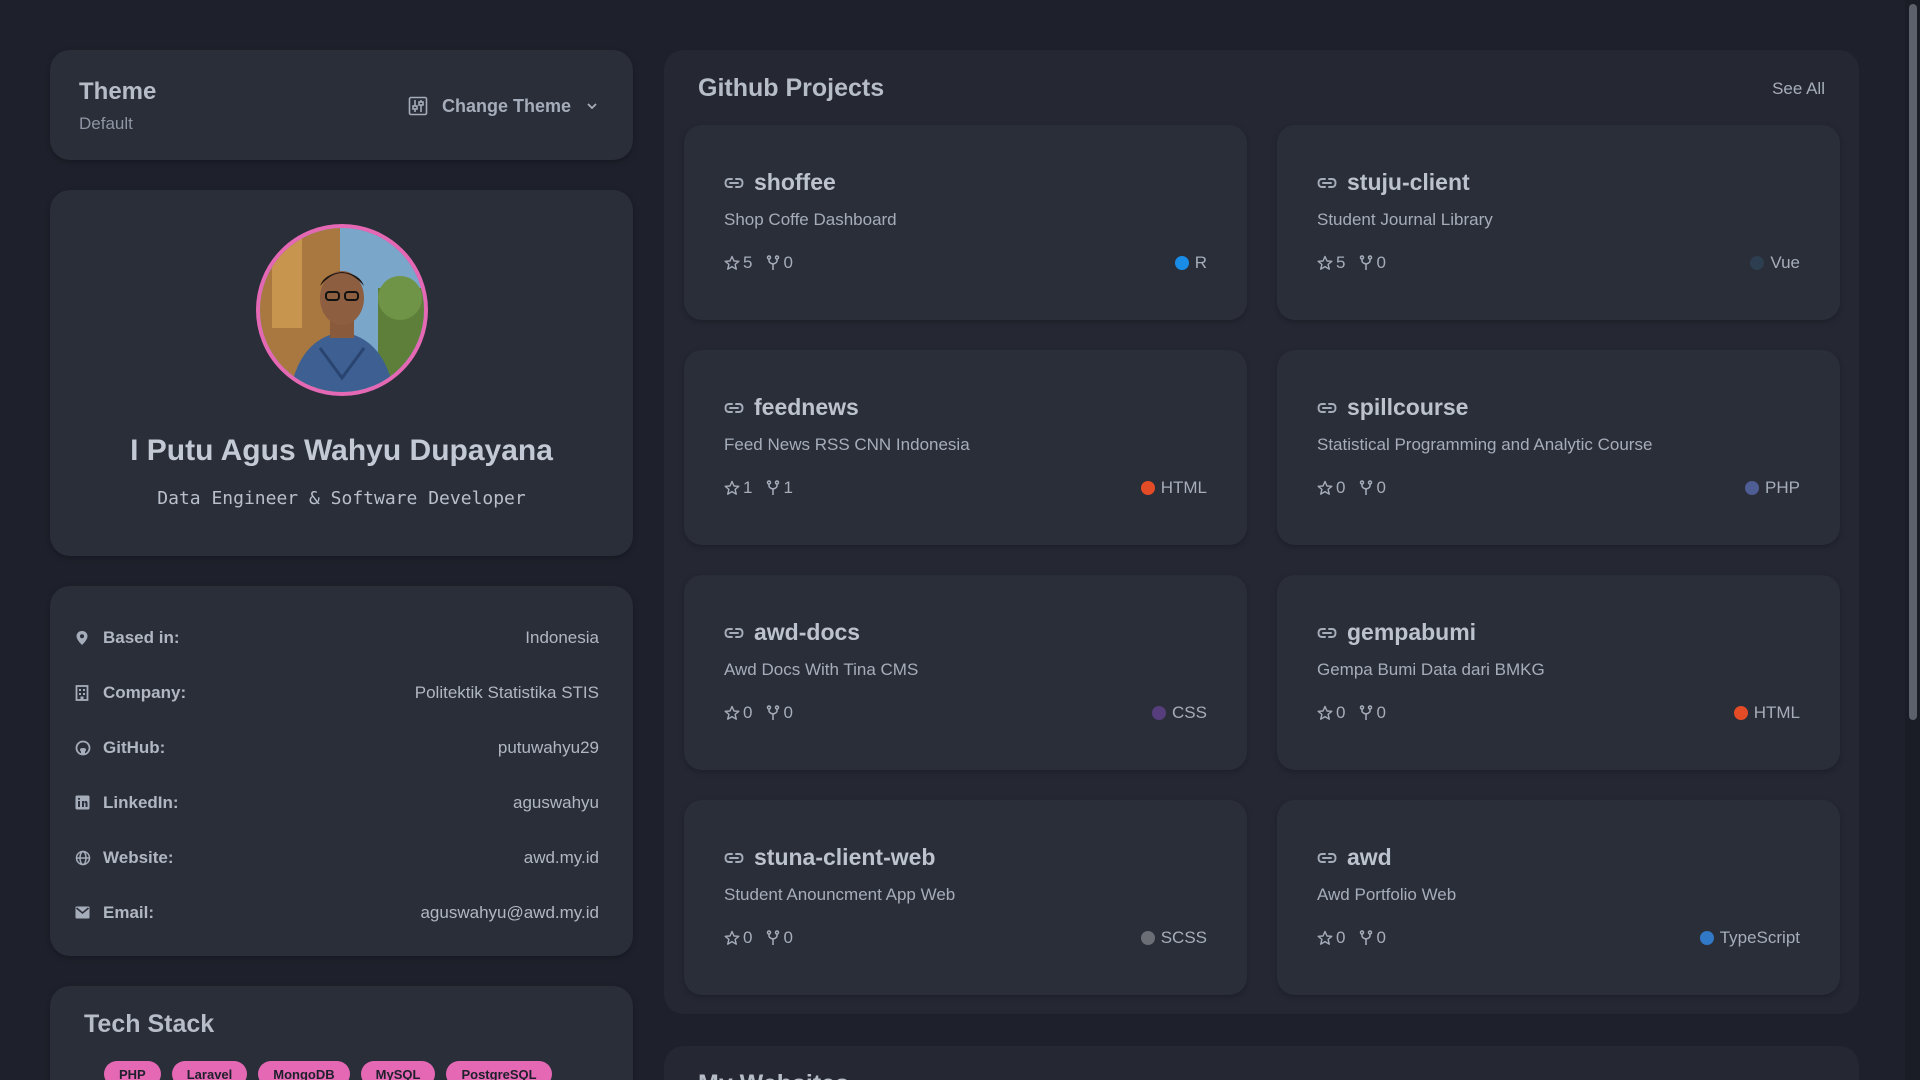 This screenshot has width=1920, height=1080. Describe the element at coordinates (1913, 362) in the screenshot. I see `scrollbar-thumb` at that location.